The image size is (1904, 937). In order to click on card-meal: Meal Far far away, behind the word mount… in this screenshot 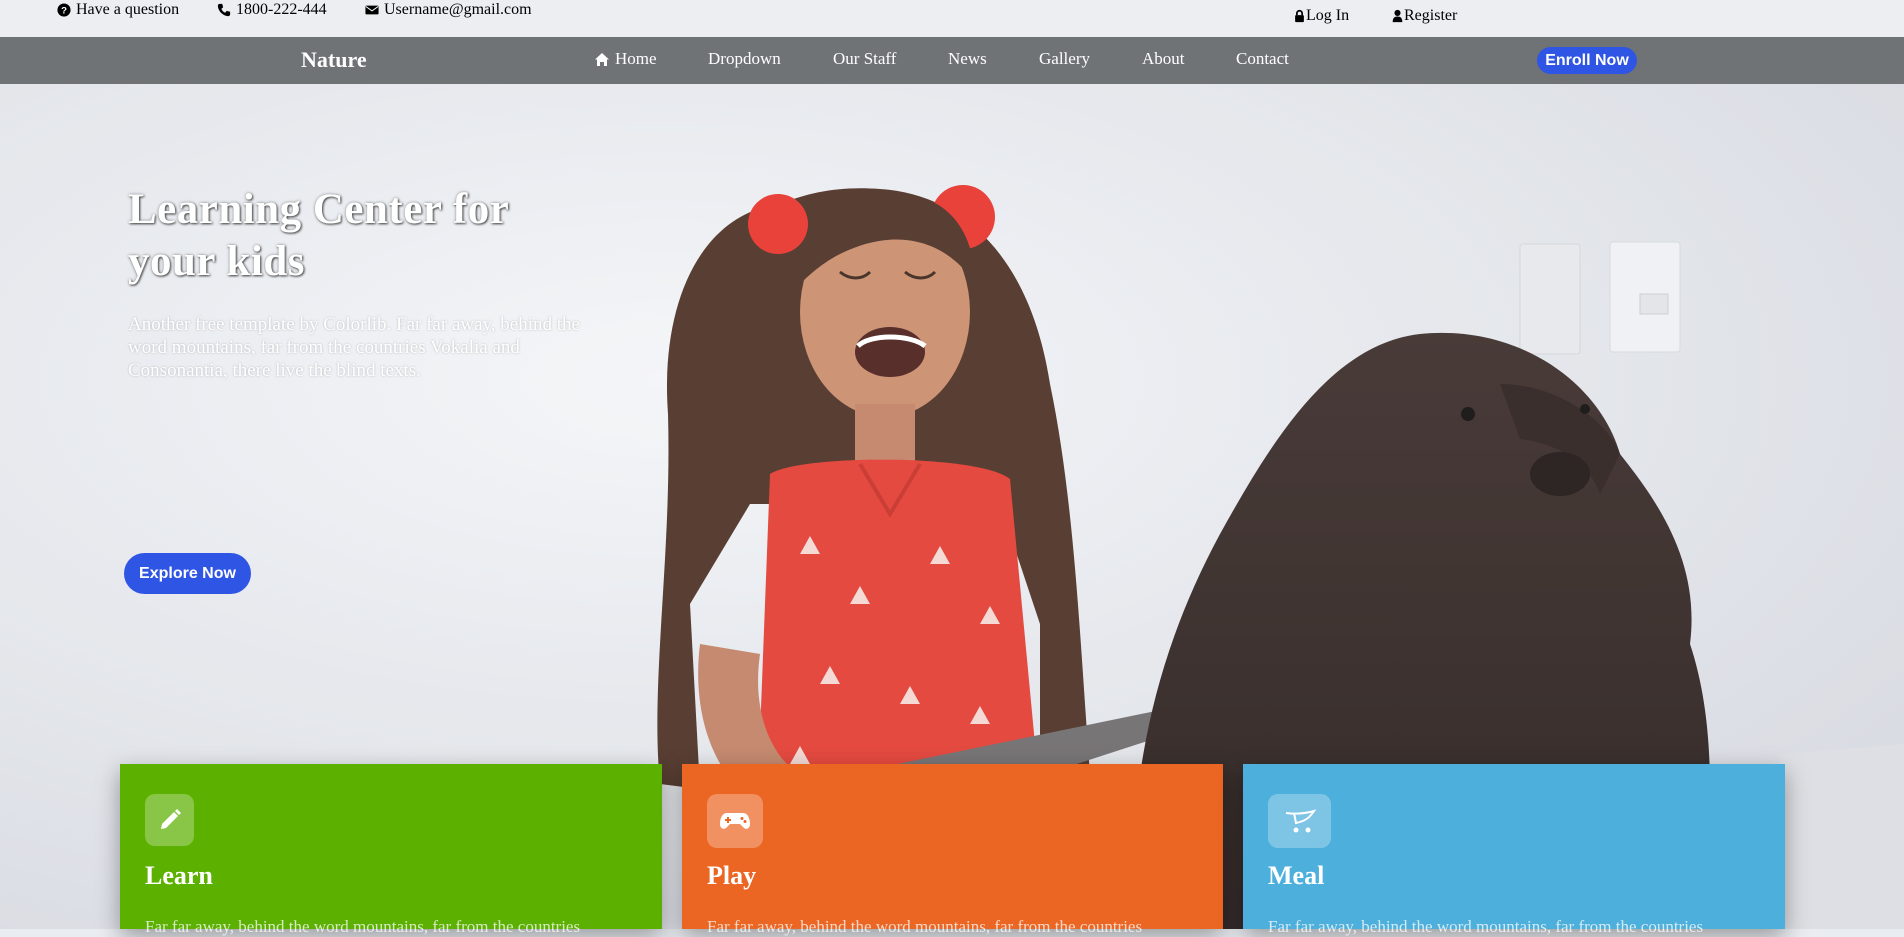, I will do `click(1514, 850)`.